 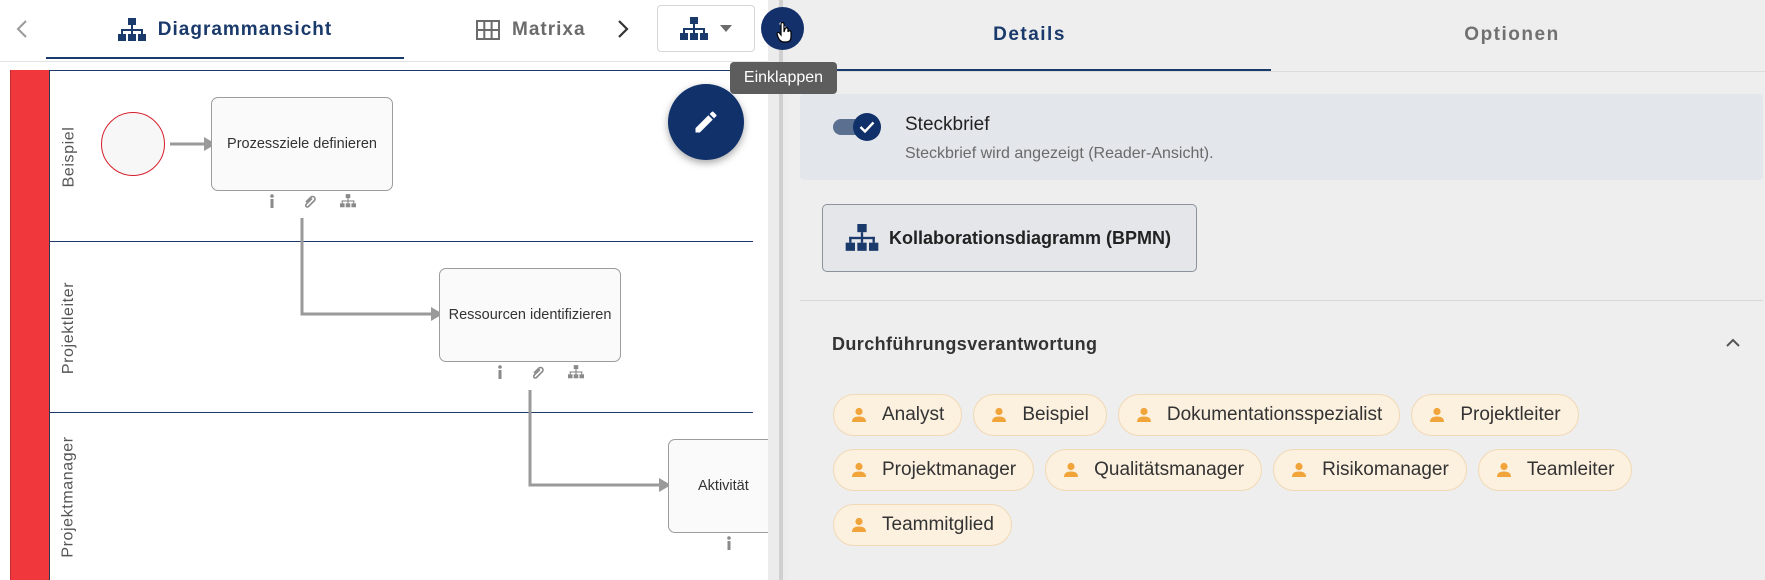 I want to click on task-ressourcen: Ressourcen identifizieren, so click(x=530, y=315).